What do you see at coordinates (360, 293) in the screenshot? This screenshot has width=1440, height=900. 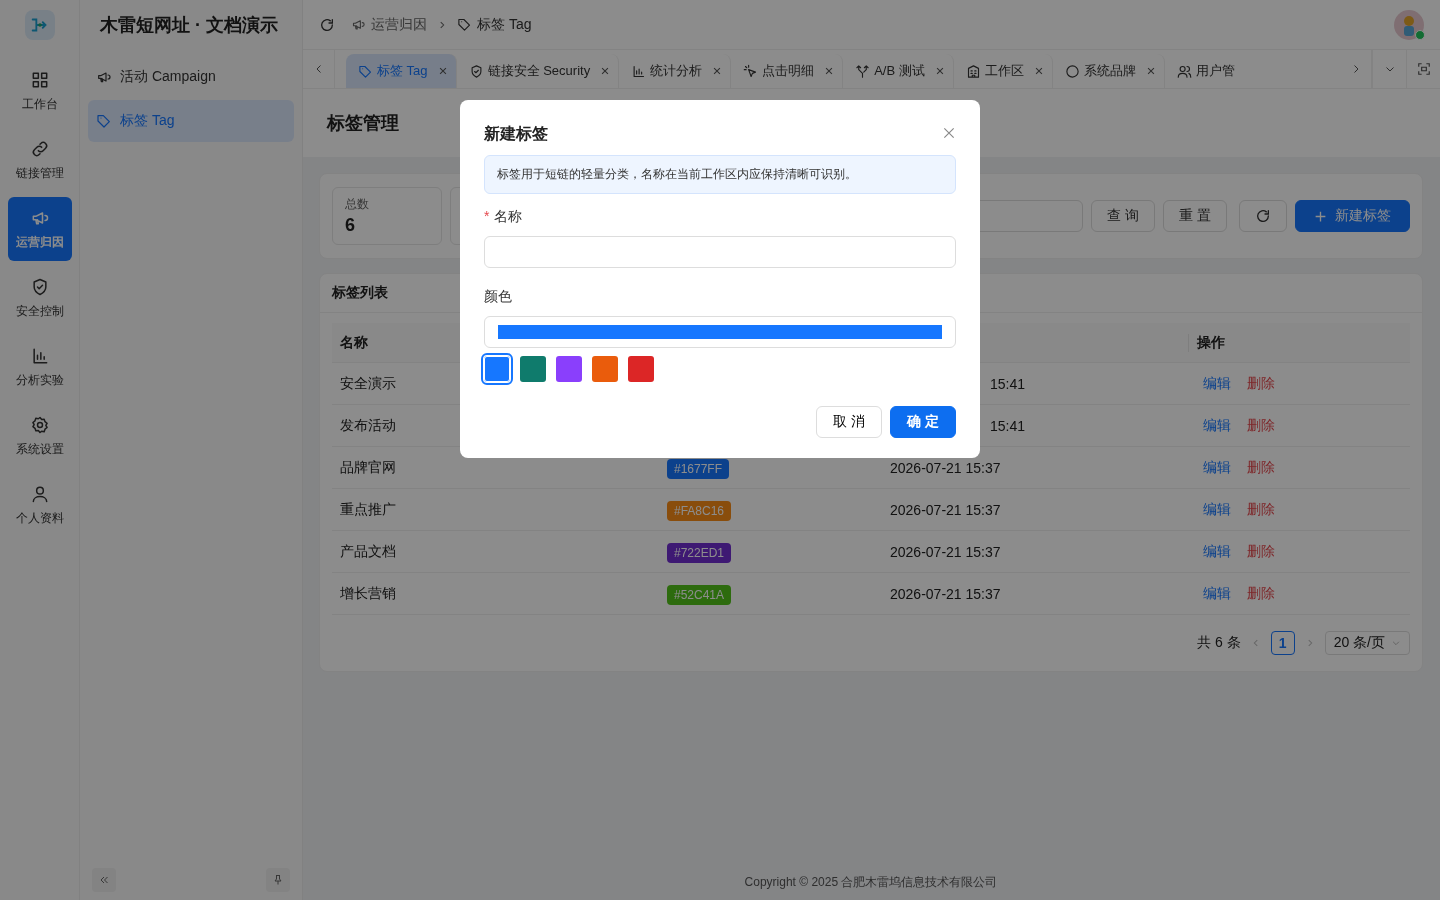 I see `card-title: 标签列表` at bounding box center [360, 293].